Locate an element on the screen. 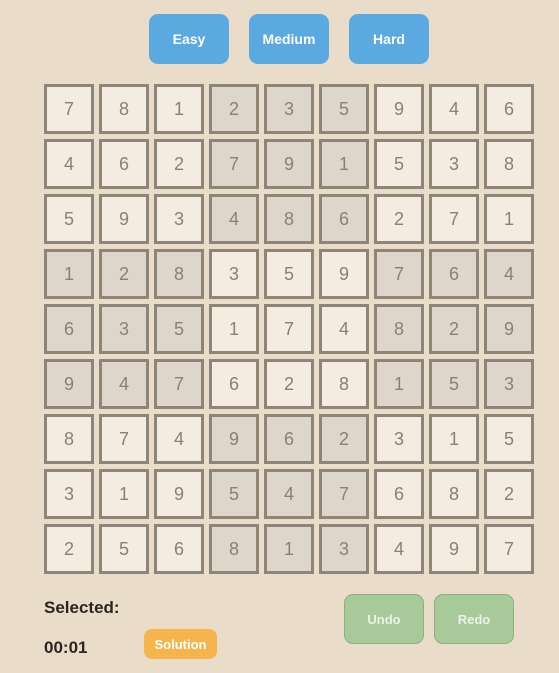 The width and height of the screenshot is (559, 673). medium-button: Medium is located at coordinates (289, 39).